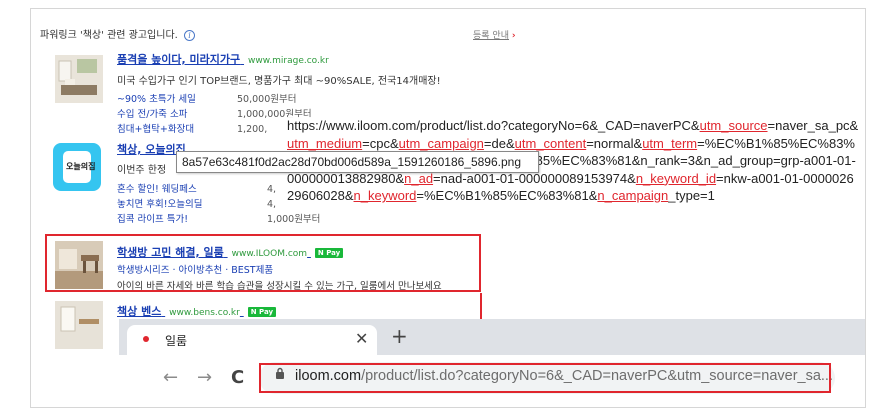 The width and height of the screenshot is (893, 415). I want to click on ad-header-prefix: 파워링크 ', so click(61, 35).